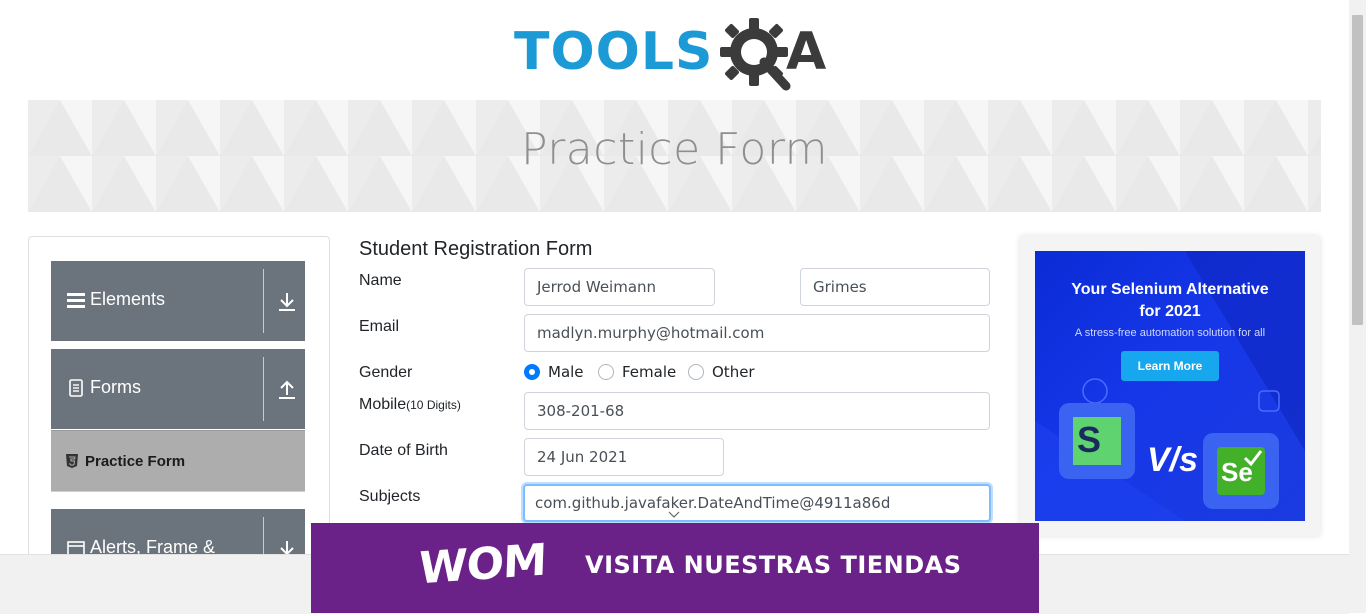 The image size is (1366, 614). I want to click on scrollbar-thumb, so click(1357, 170).